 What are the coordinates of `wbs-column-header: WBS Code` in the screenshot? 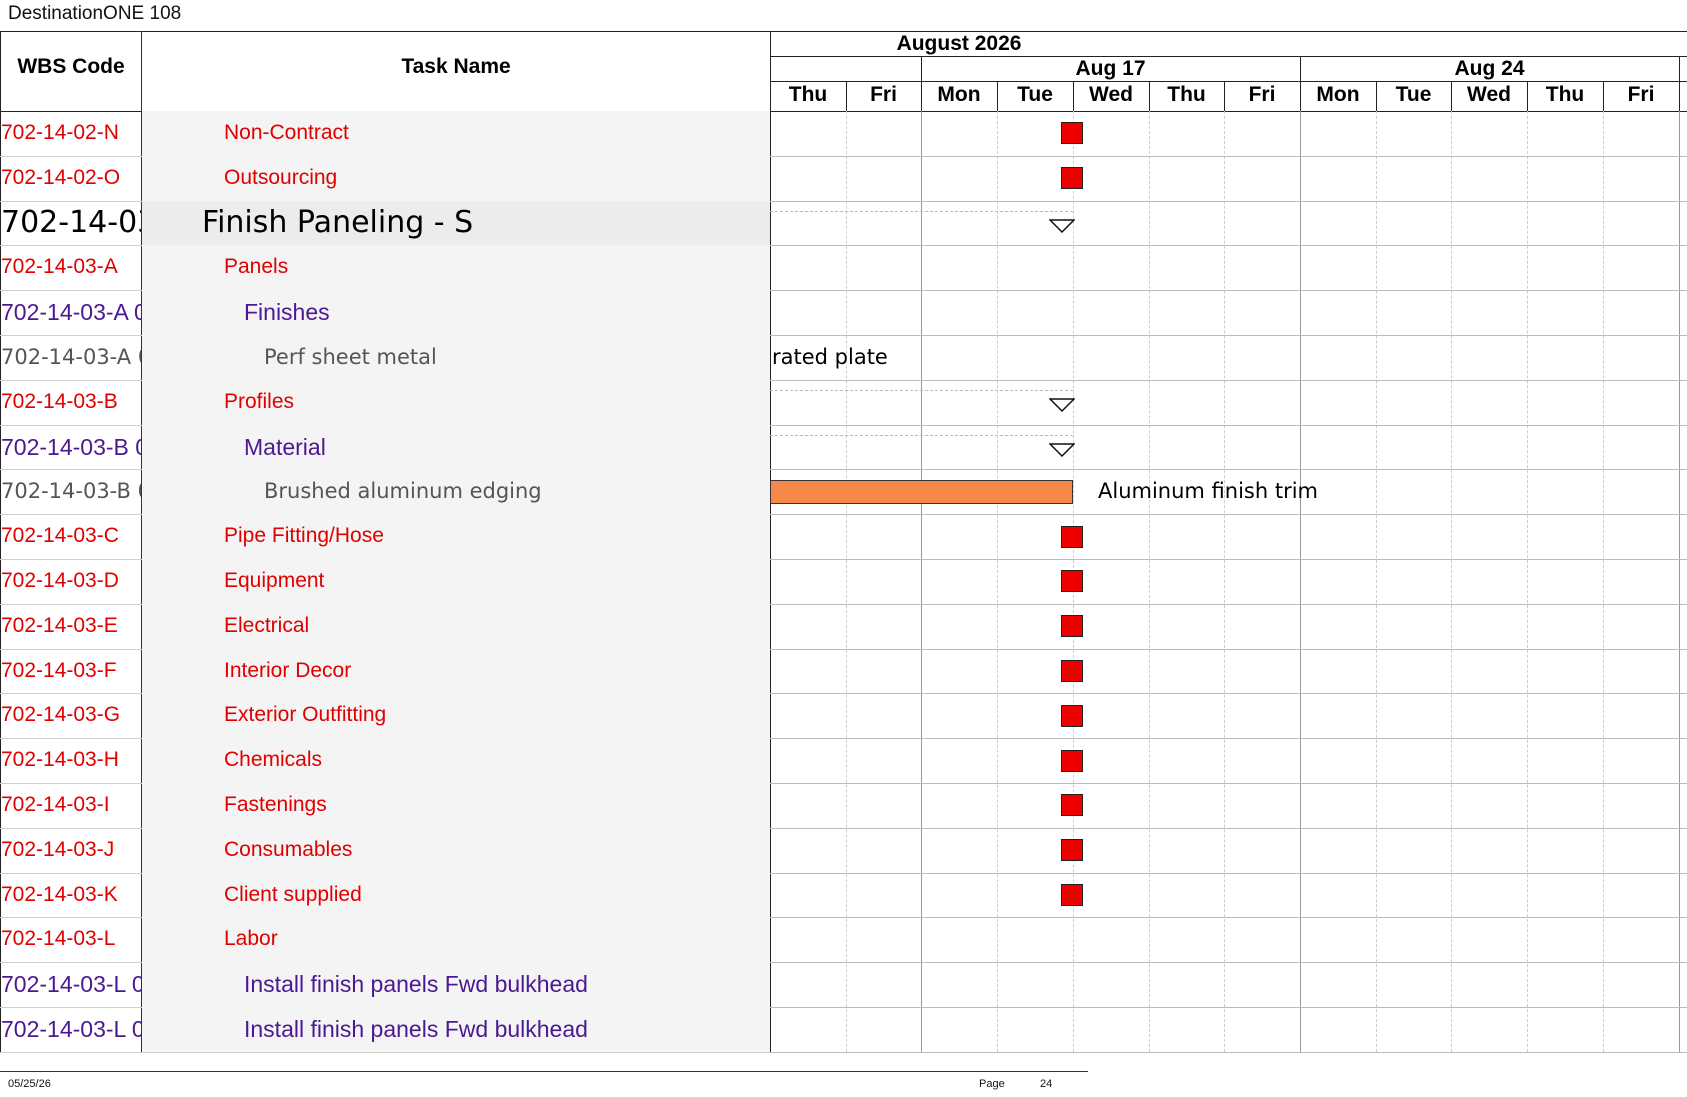 It's located at (71, 67).